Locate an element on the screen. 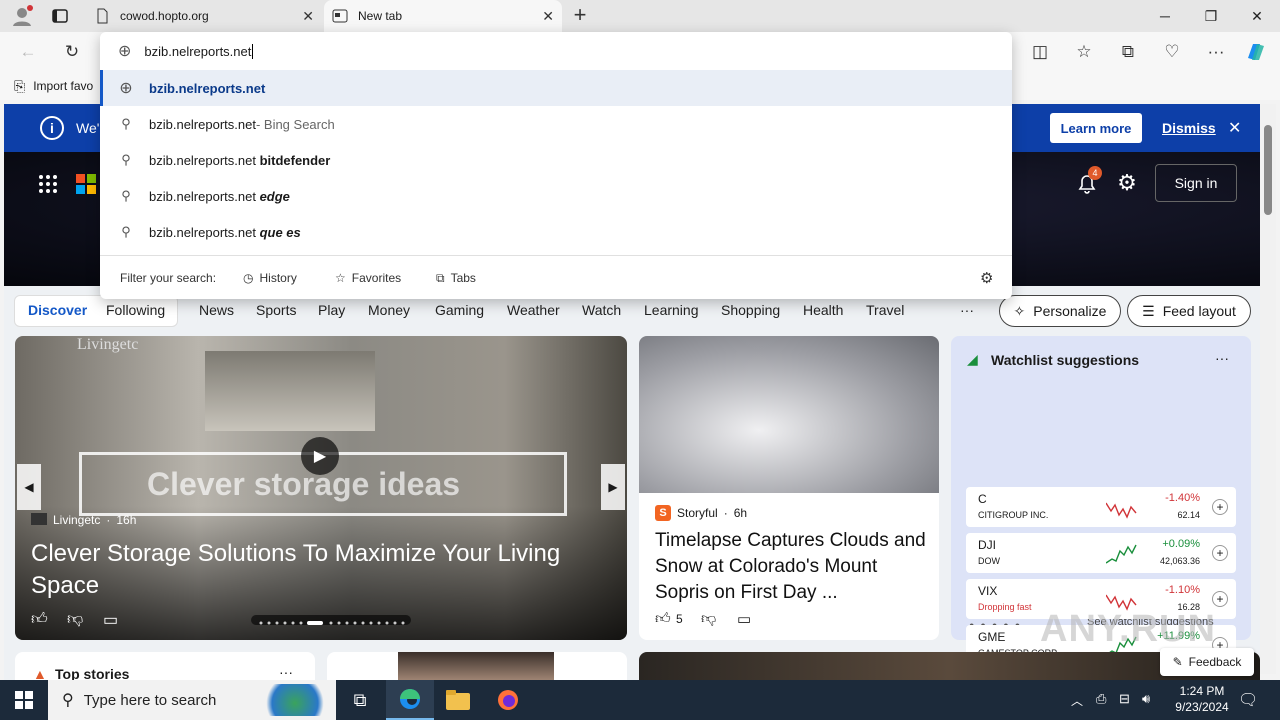  ticker-symbol: C is located at coordinates (982, 499).